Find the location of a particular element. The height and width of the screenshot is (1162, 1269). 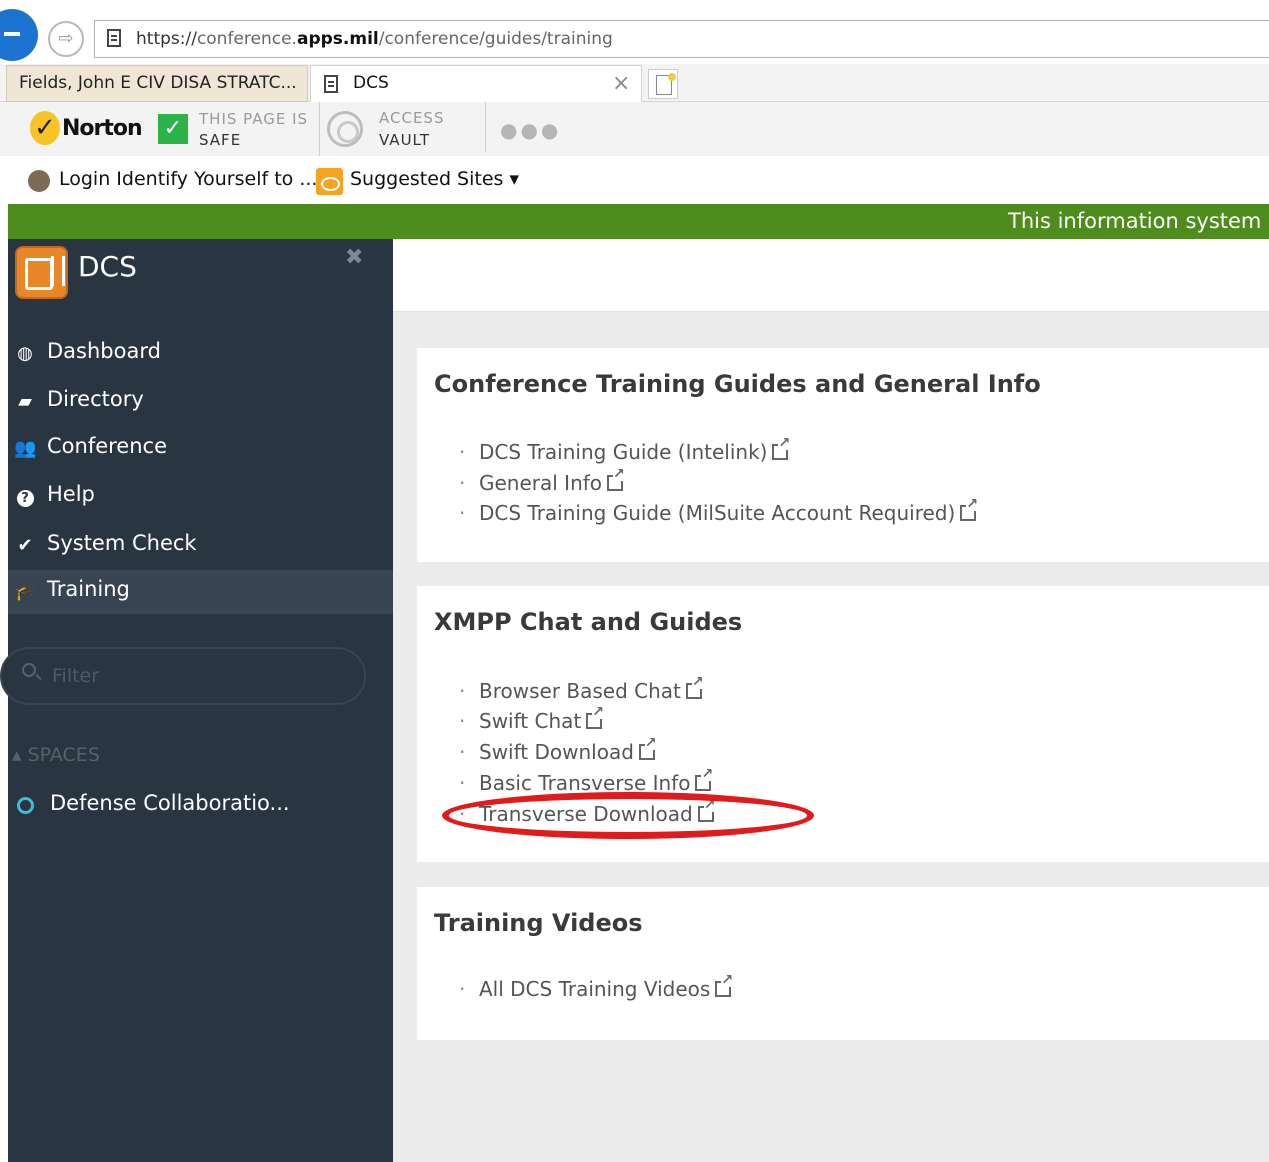

sidebar-item-label: Dashboard is located at coordinates (104, 351).